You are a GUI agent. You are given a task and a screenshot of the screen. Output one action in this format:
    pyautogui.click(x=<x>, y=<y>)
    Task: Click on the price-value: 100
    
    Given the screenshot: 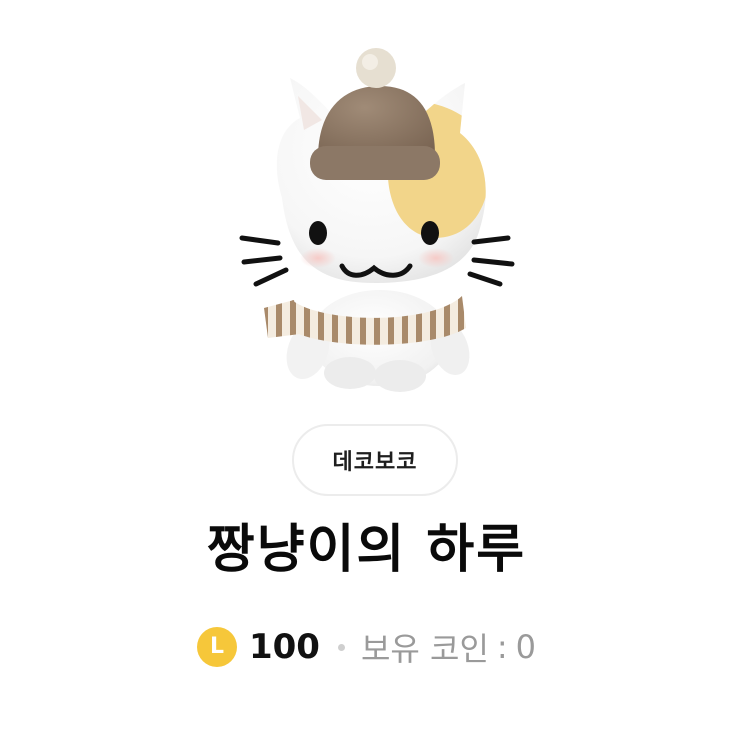 What is the action you would take?
    pyautogui.click(x=284, y=647)
    